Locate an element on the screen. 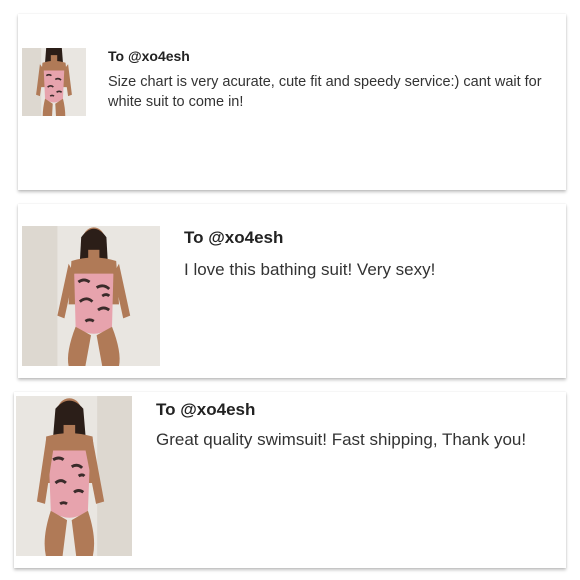  review-text: I love this bathing suit! Very sexy! is located at coordinates (310, 269).